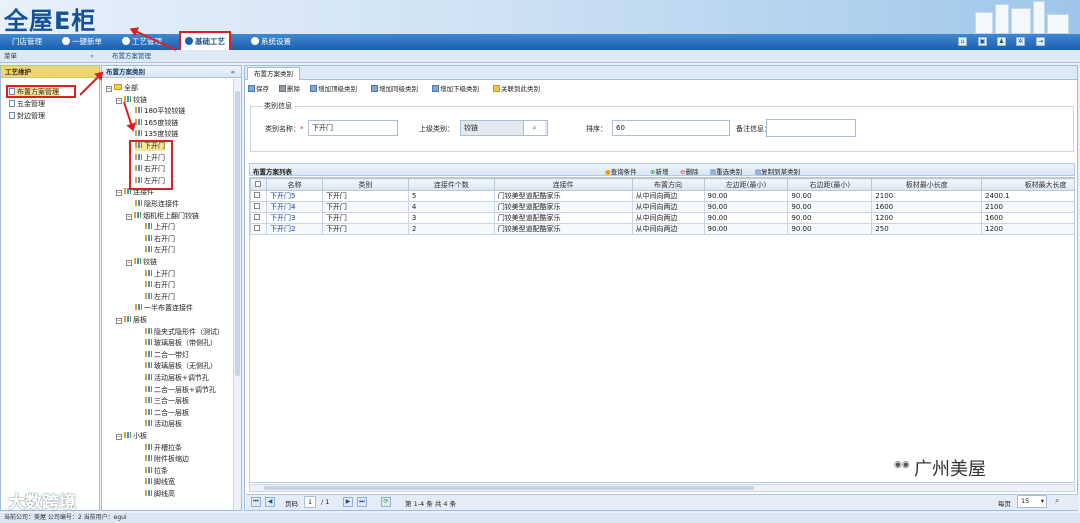 Image resolution: width=1080 pixels, height=523 pixels. Describe the element at coordinates (181, 343) in the screenshot. I see `tree-node: 玻璃层板（带侧孔）` at that location.